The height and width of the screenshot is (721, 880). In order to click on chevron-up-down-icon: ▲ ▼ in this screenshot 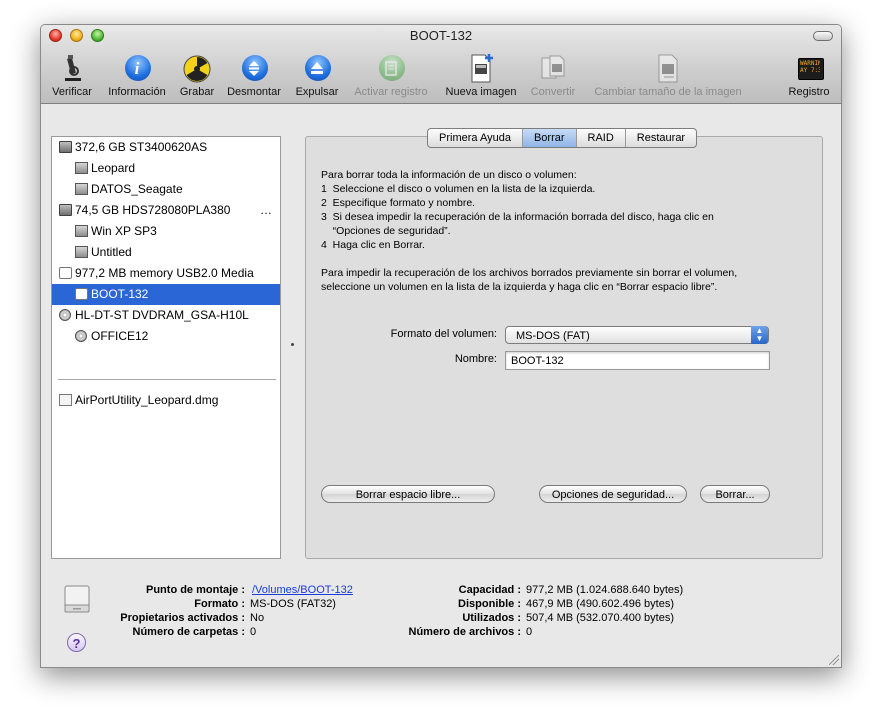, I will do `click(759, 335)`.